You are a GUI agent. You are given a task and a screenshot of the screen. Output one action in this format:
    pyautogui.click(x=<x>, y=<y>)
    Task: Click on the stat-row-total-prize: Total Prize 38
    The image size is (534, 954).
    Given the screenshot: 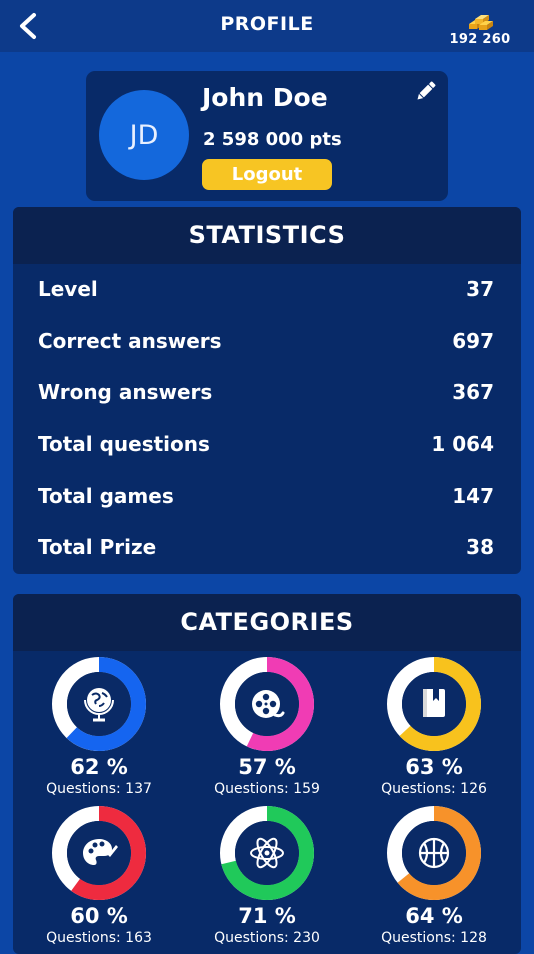 What is the action you would take?
    pyautogui.click(x=266, y=550)
    